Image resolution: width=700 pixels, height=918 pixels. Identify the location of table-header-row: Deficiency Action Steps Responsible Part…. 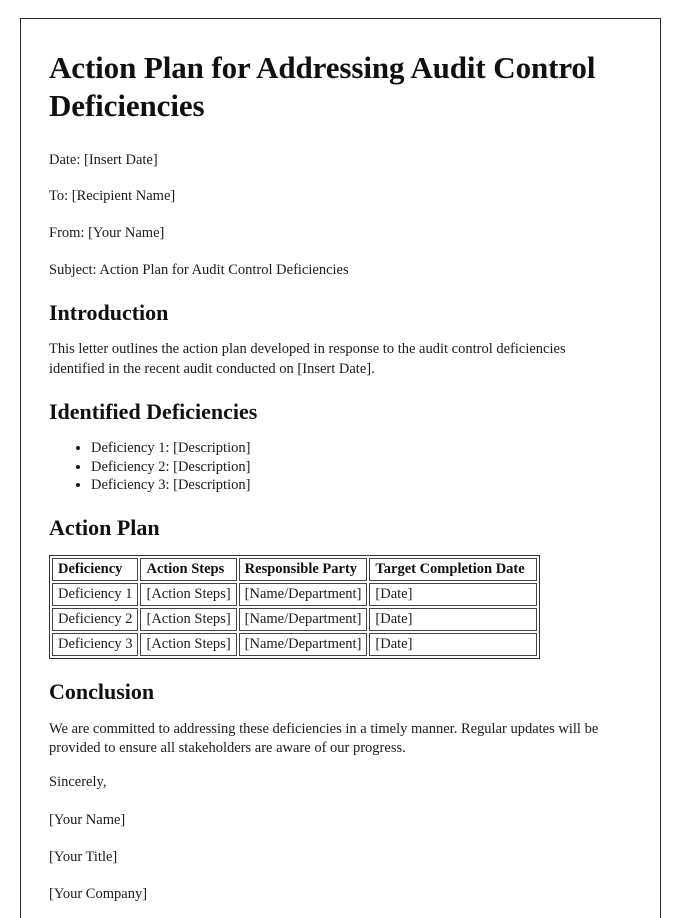
(295, 570).